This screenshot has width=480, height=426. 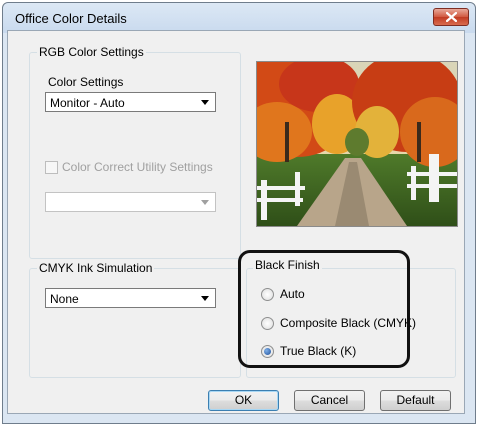 What do you see at coordinates (130, 298) in the screenshot?
I see `cmyk-ink-simulation-dropdown: None` at bounding box center [130, 298].